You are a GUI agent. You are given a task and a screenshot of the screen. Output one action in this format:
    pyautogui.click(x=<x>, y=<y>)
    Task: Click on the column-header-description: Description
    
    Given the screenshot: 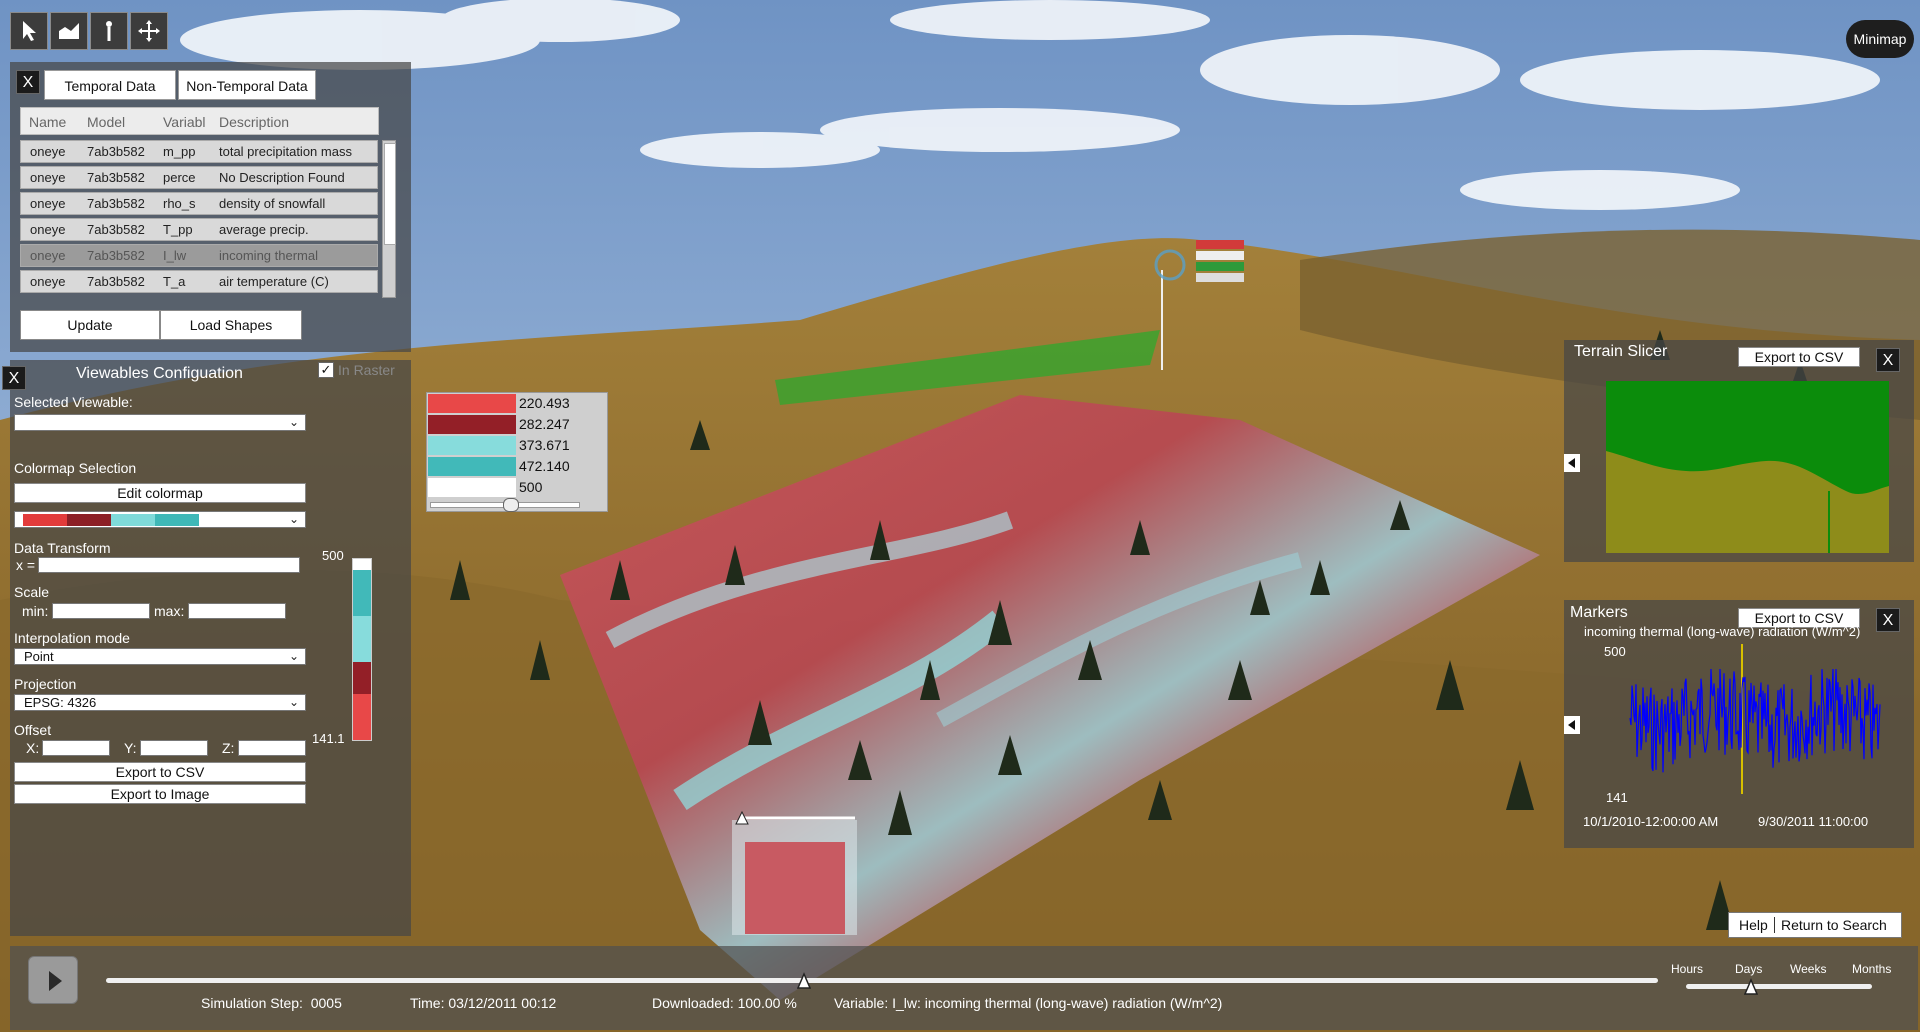 What is the action you would take?
    pyautogui.click(x=254, y=122)
    